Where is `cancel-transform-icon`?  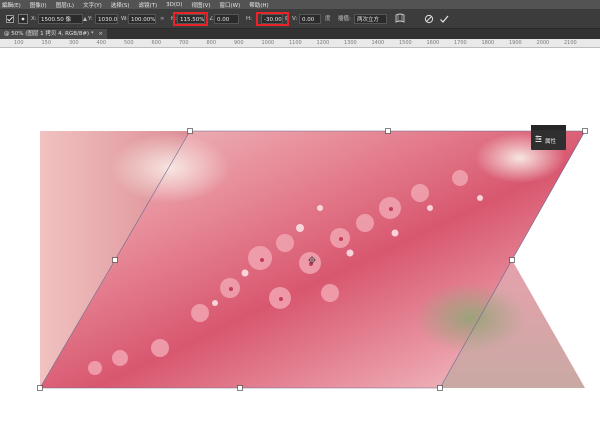 cancel-transform-icon is located at coordinates (429, 19).